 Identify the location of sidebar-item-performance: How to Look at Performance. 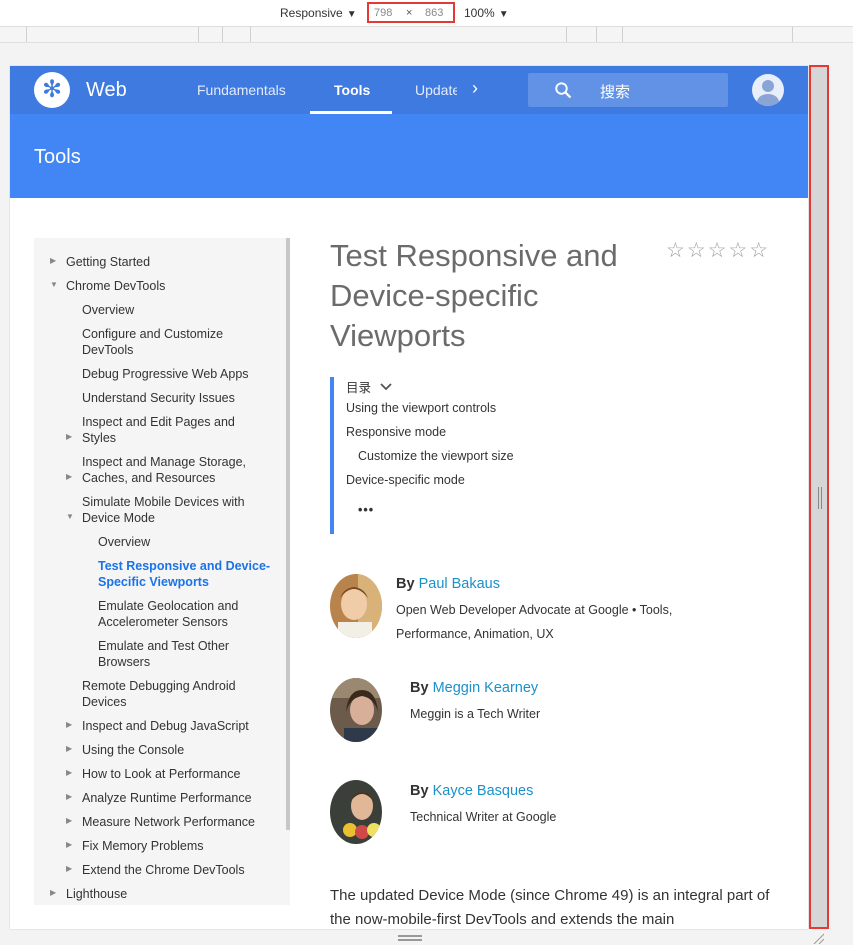
(161, 774).